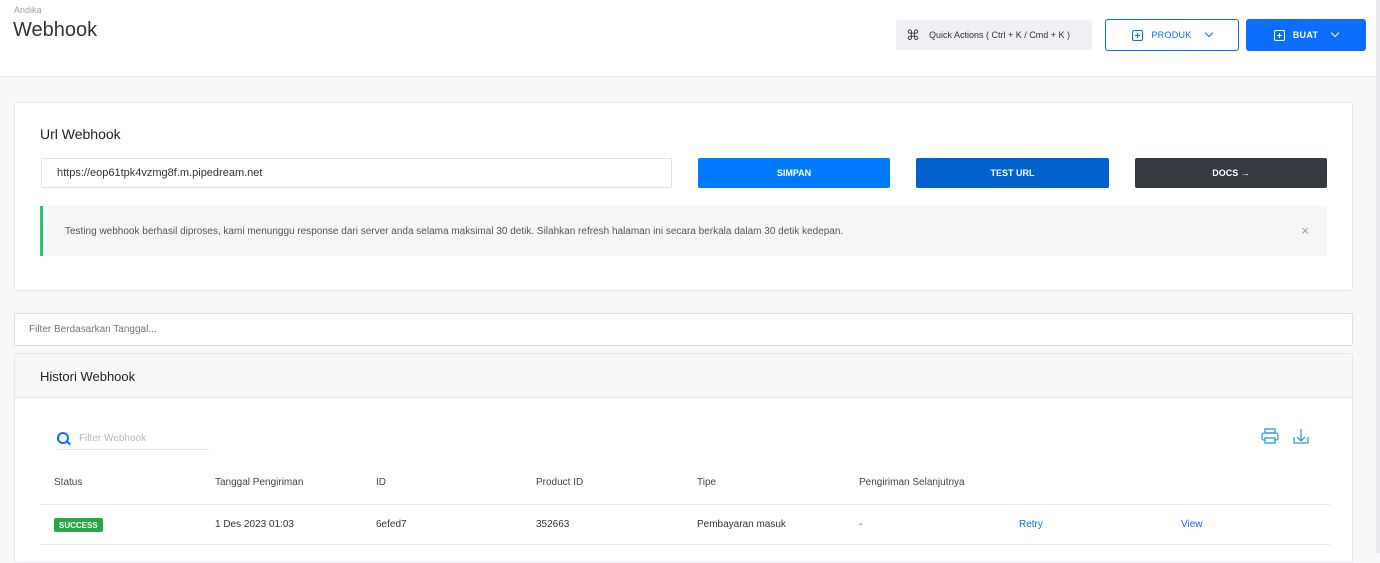 The image size is (1380, 563). I want to click on histori-title: Histori Webhook, so click(88, 376).